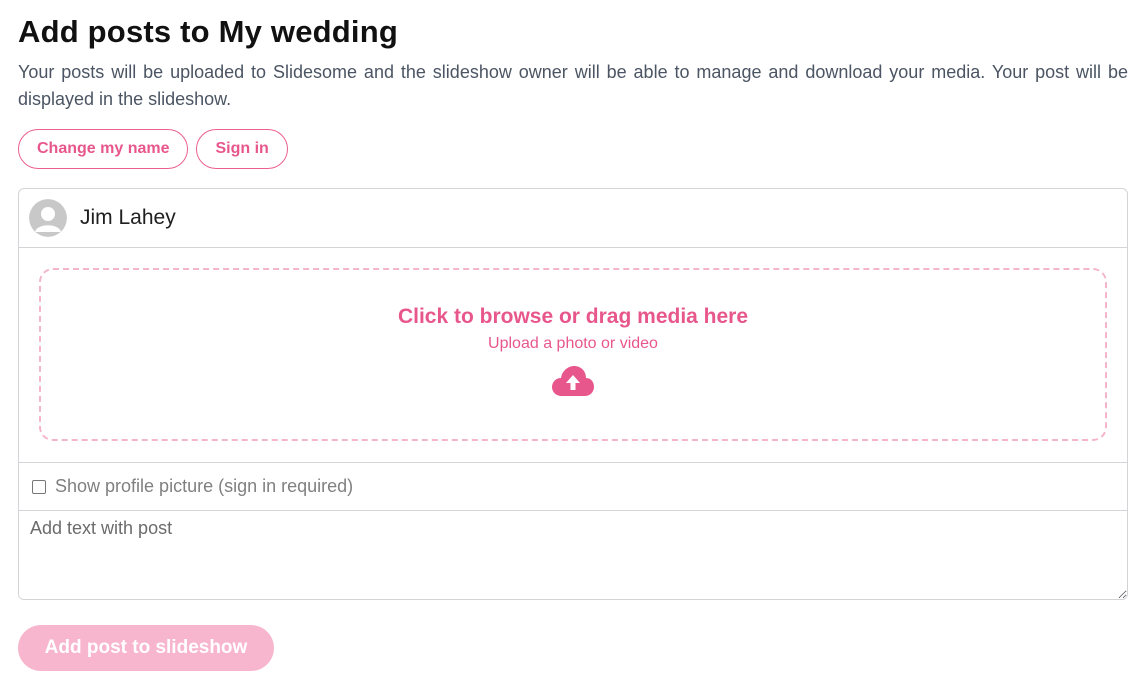 The width and height of the screenshot is (1144, 690). Describe the element at coordinates (572, 149) in the screenshot. I see `account-actions: Change my name Sign in` at that location.